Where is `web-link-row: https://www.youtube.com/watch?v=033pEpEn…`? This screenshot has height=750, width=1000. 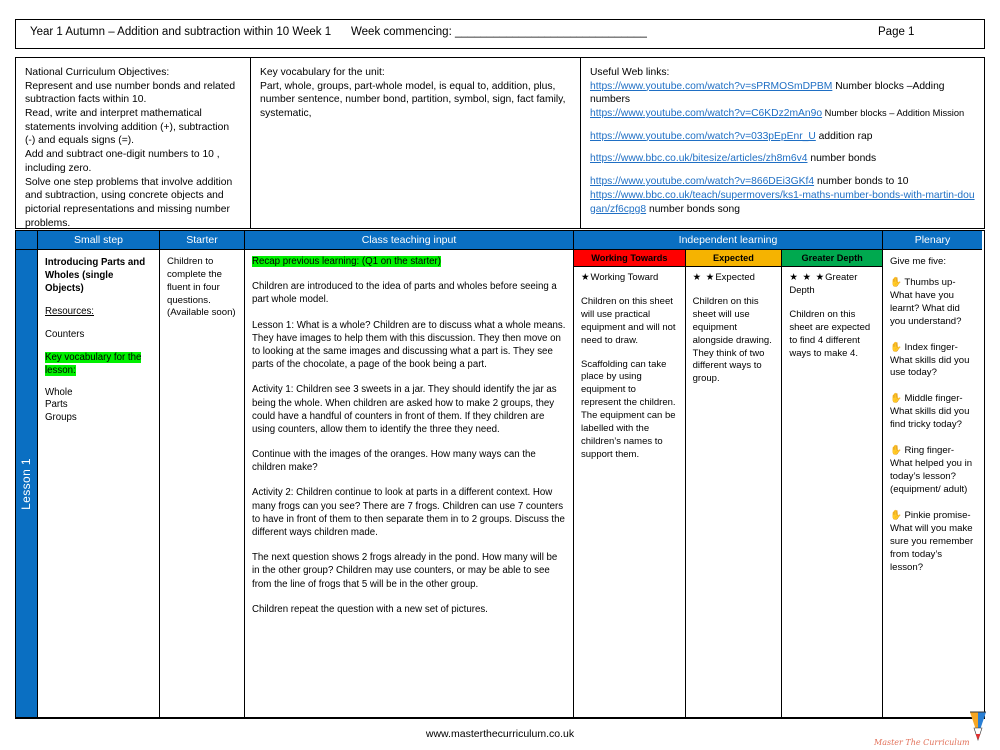 web-link-row: https://www.youtube.com/watch?v=033pEpEn… is located at coordinates (783, 137).